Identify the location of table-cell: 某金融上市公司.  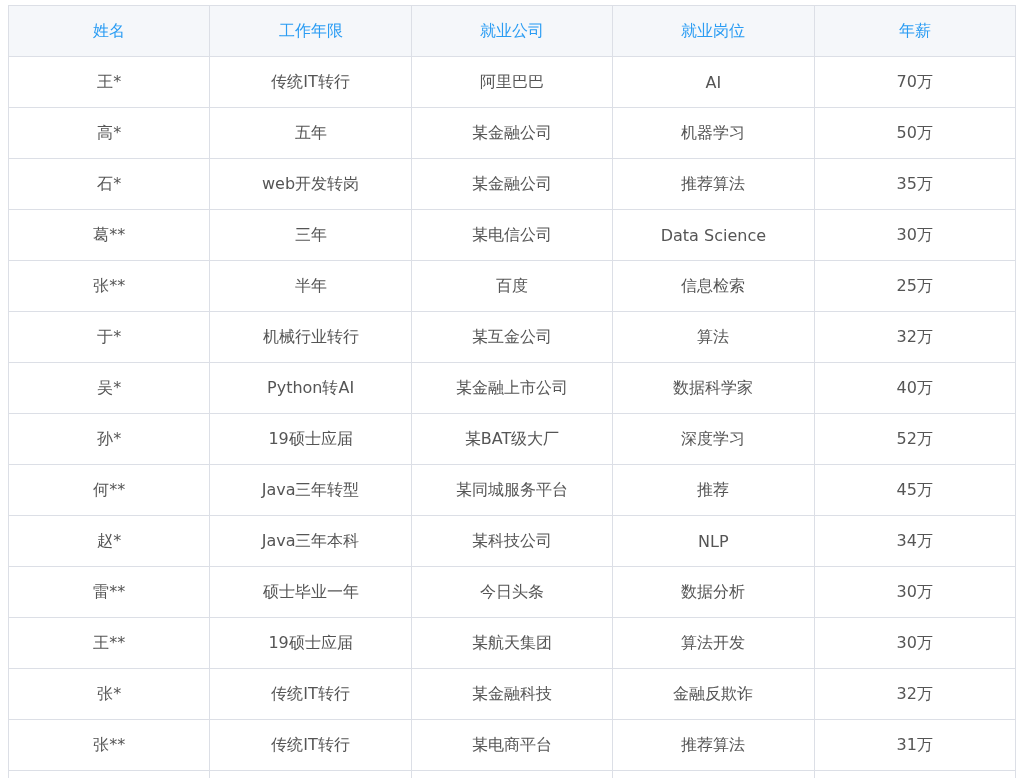
(512, 388).